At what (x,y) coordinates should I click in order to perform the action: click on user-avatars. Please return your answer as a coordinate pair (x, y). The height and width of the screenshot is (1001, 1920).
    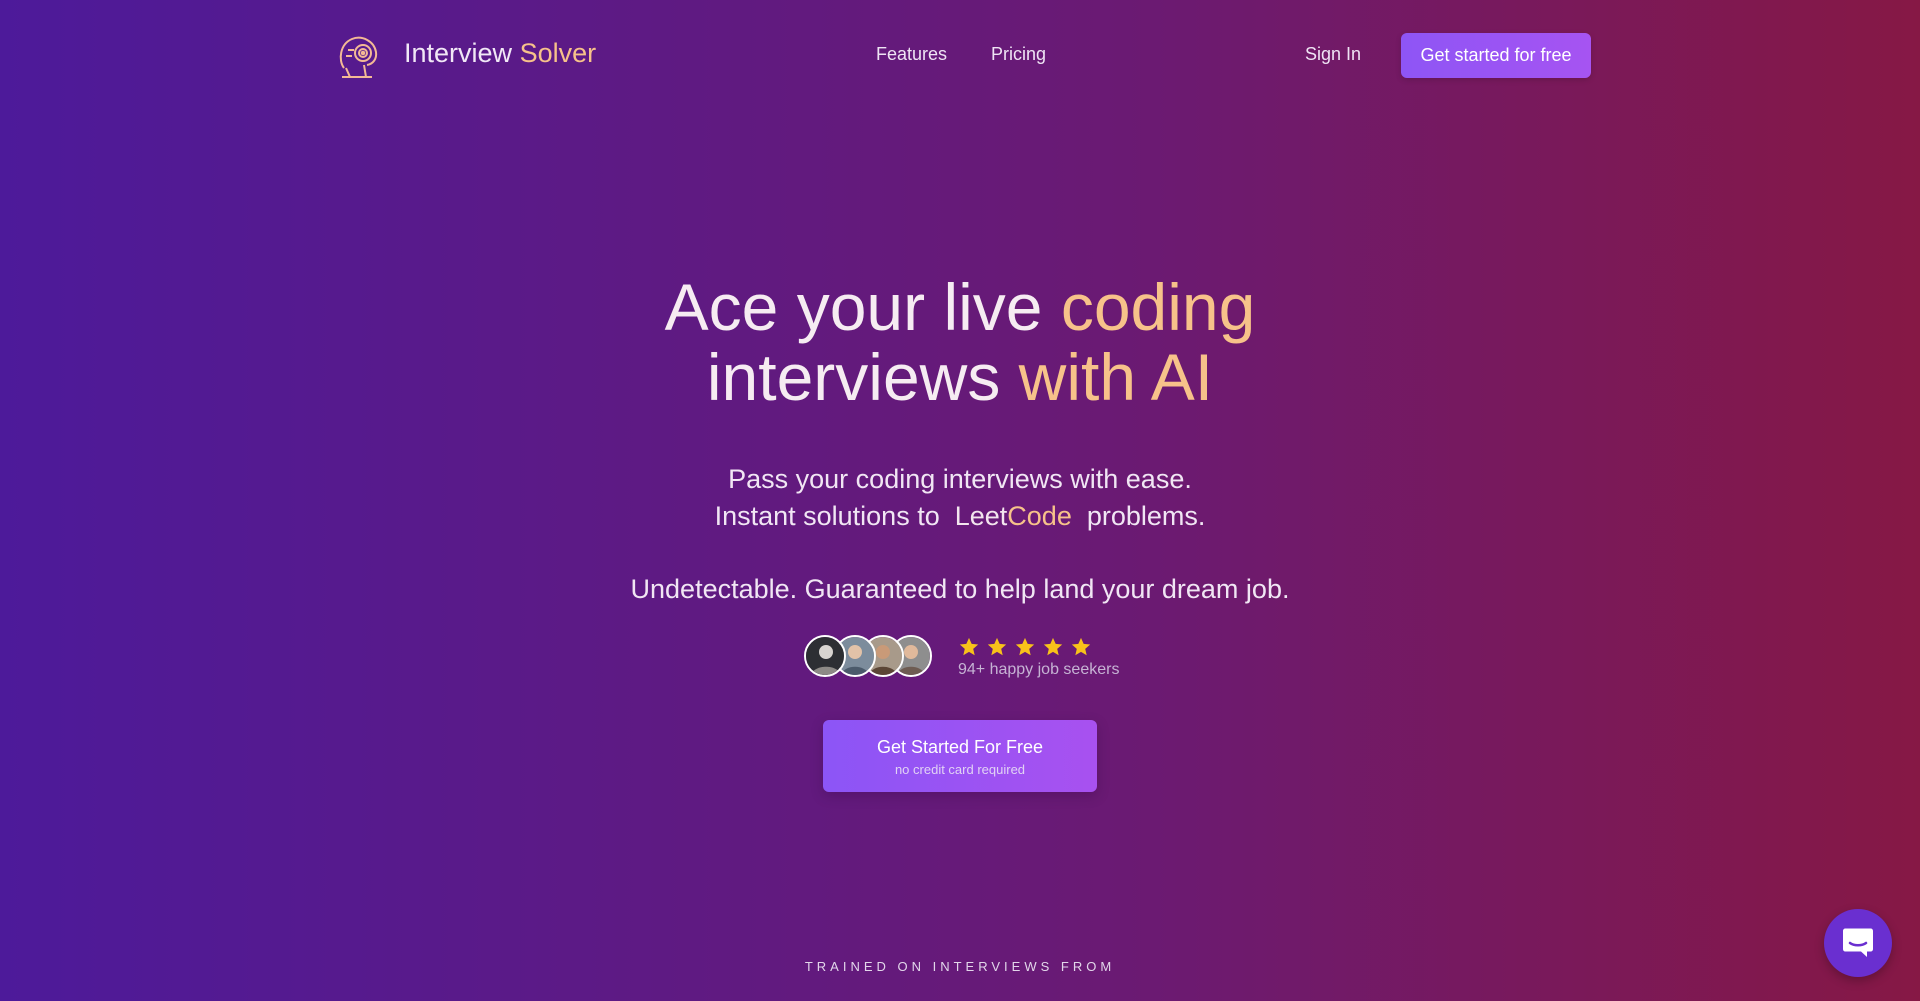
    Looking at the image, I should click on (870, 656).